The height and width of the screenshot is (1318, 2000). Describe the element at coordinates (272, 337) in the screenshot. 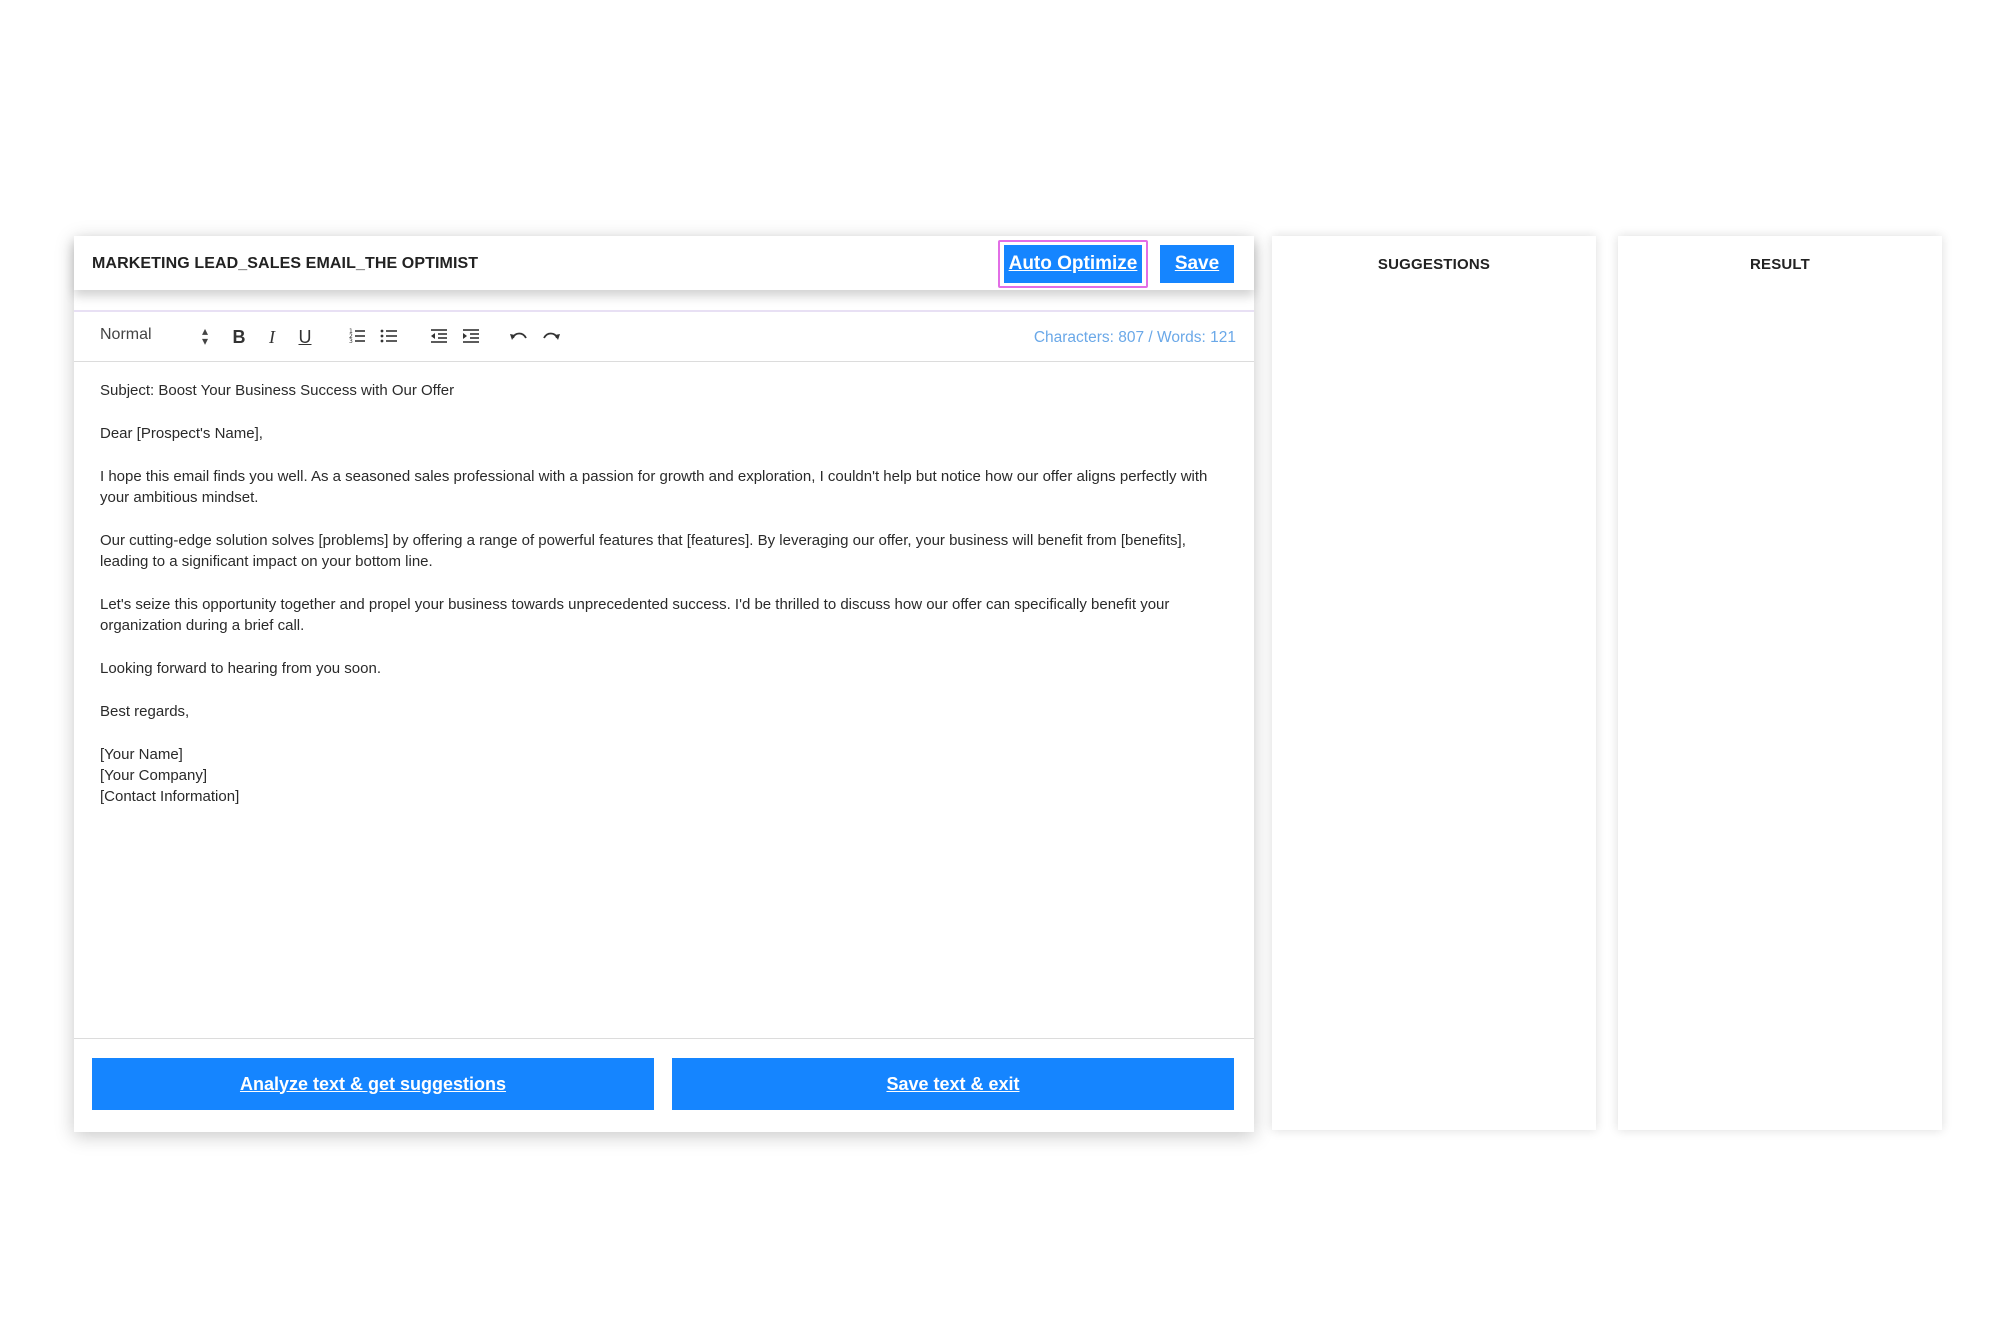

I see `italic-icon: I` at that location.